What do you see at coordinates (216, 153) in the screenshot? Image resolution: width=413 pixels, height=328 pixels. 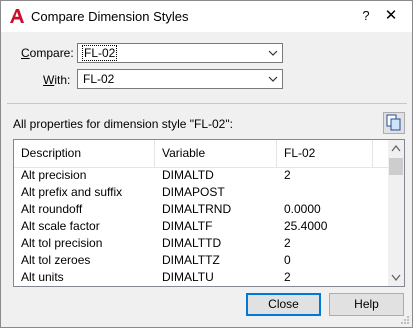 I see `column-header-variable: Variable` at bounding box center [216, 153].